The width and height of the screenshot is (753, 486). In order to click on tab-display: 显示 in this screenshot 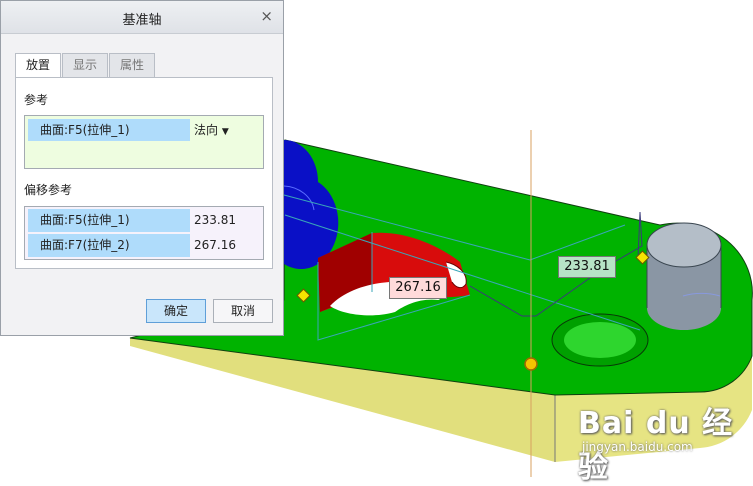, I will do `click(85, 65)`.